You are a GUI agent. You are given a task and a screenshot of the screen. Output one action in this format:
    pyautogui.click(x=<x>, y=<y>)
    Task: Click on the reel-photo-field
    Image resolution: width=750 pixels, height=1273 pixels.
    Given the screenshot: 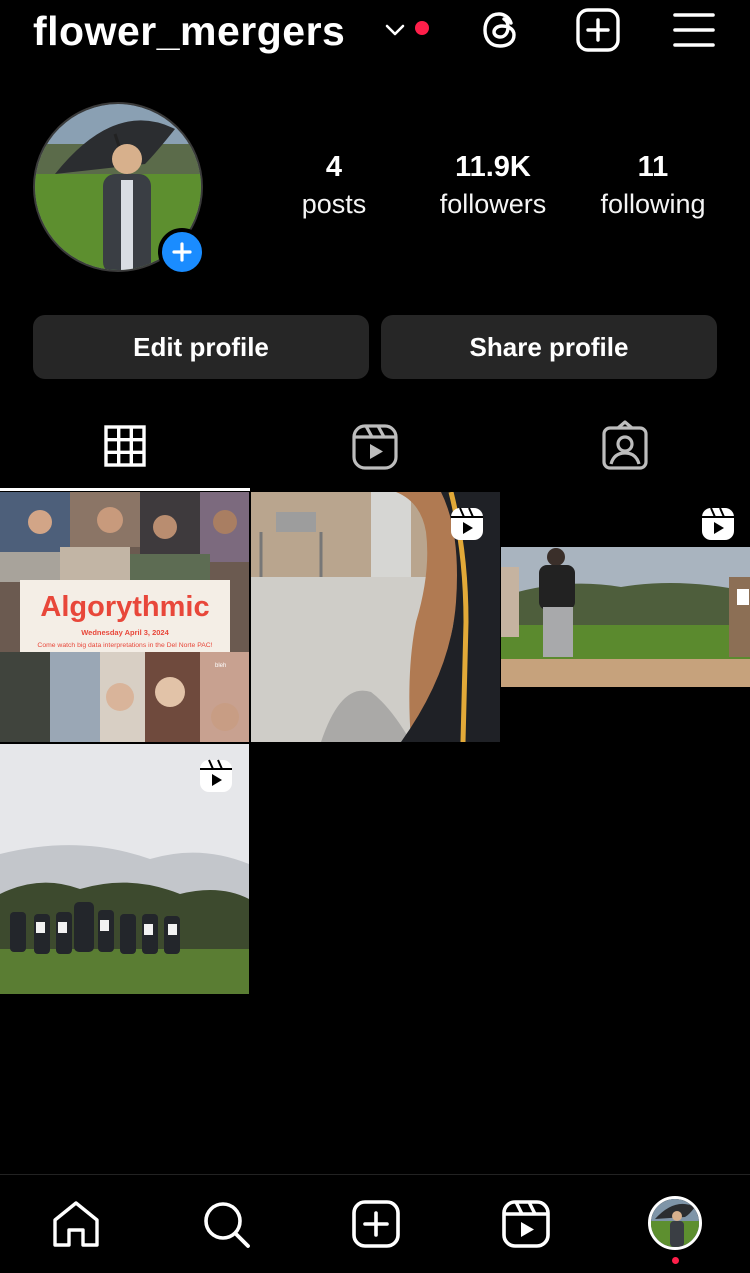 What is the action you would take?
    pyautogui.click(x=625, y=617)
    